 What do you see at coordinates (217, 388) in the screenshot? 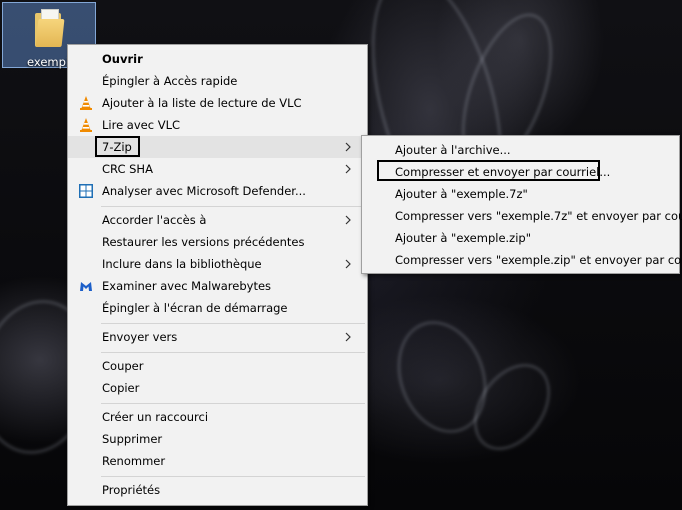
I see `menu-item-copier: Copier` at bounding box center [217, 388].